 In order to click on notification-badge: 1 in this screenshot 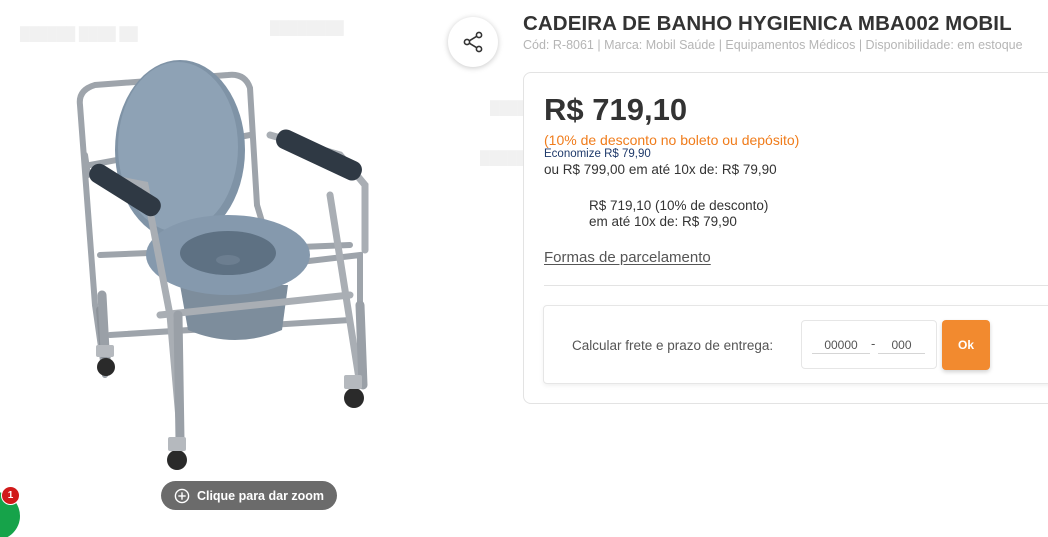, I will do `click(10, 495)`.